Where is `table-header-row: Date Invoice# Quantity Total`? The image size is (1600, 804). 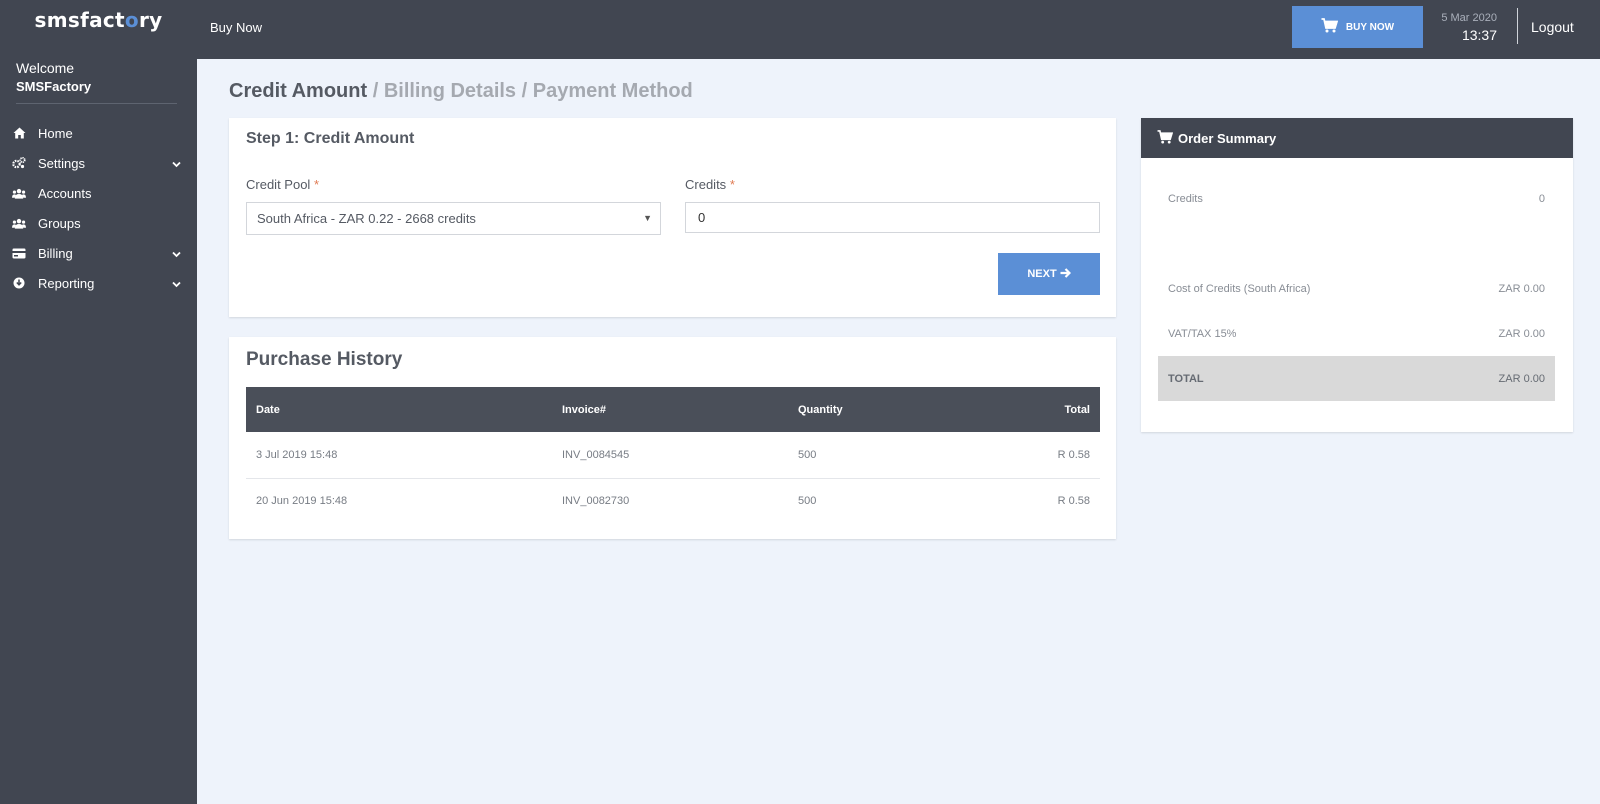 table-header-row: Date Invoice# Quantity Total is located at coordinates (673, 409).